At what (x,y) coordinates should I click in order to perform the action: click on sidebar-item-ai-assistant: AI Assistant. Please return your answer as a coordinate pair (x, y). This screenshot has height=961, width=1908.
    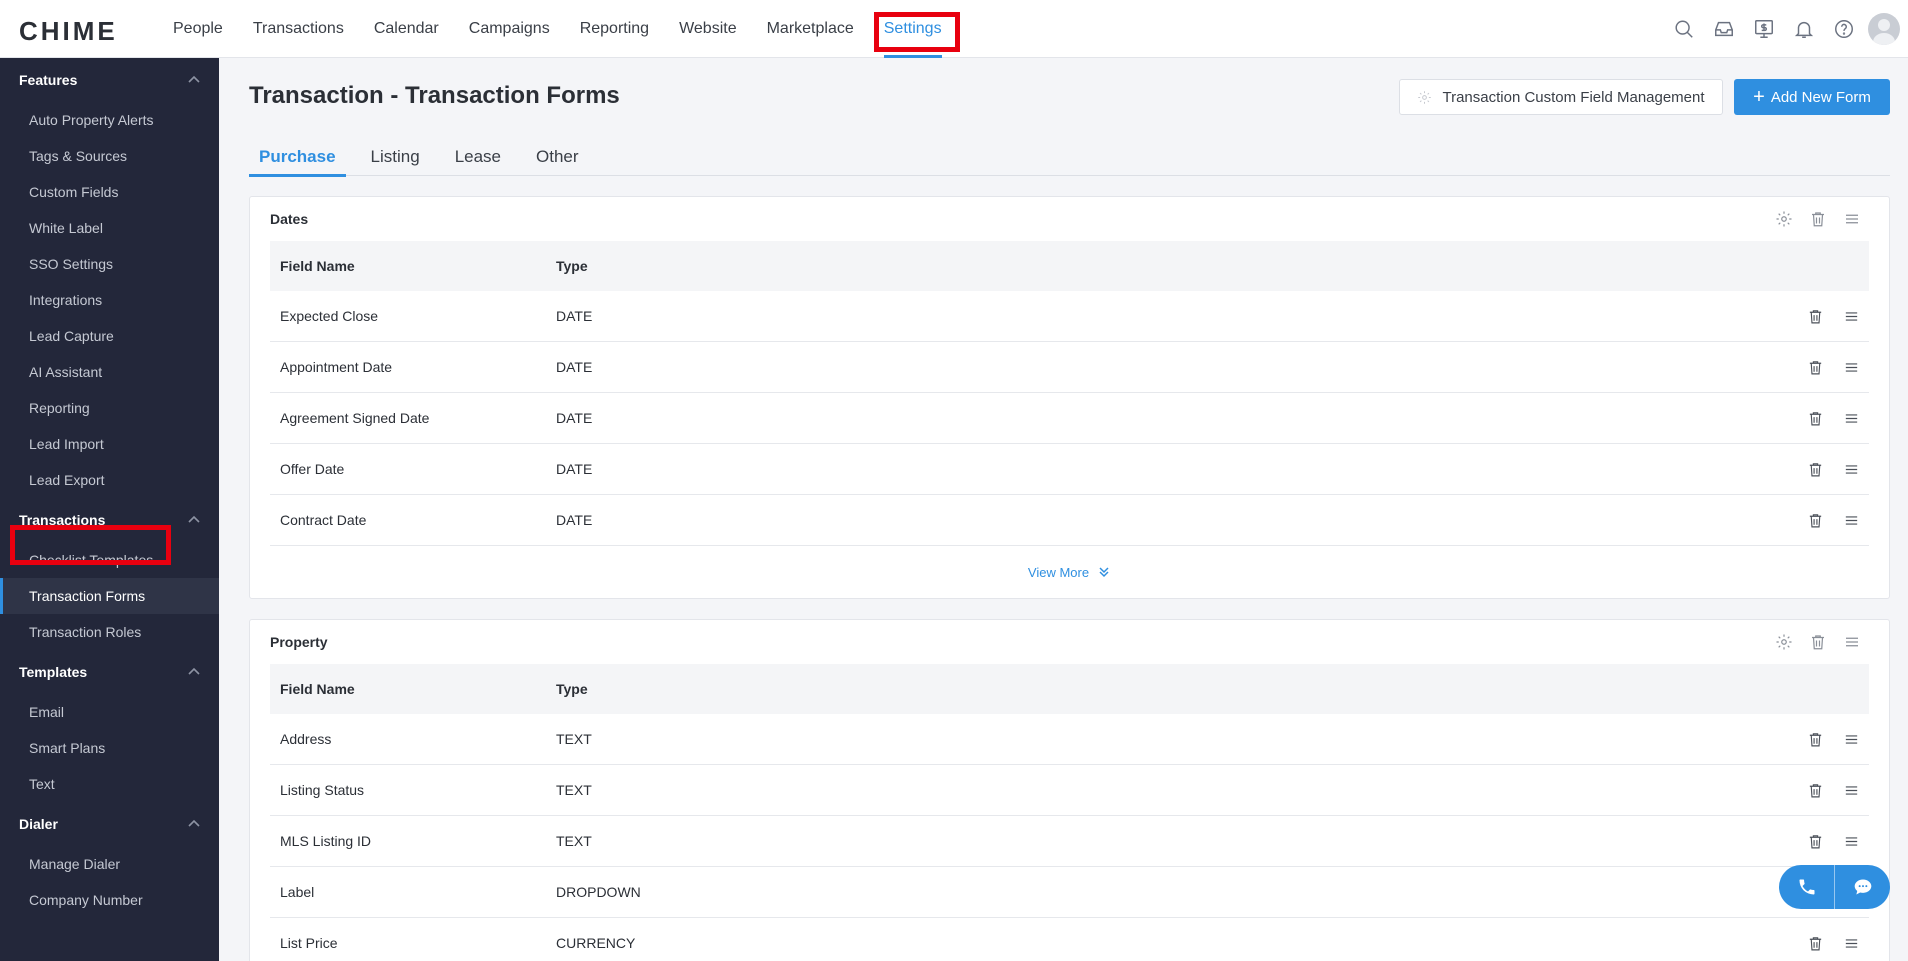
    Looking at the image, I should click on (109, 372).